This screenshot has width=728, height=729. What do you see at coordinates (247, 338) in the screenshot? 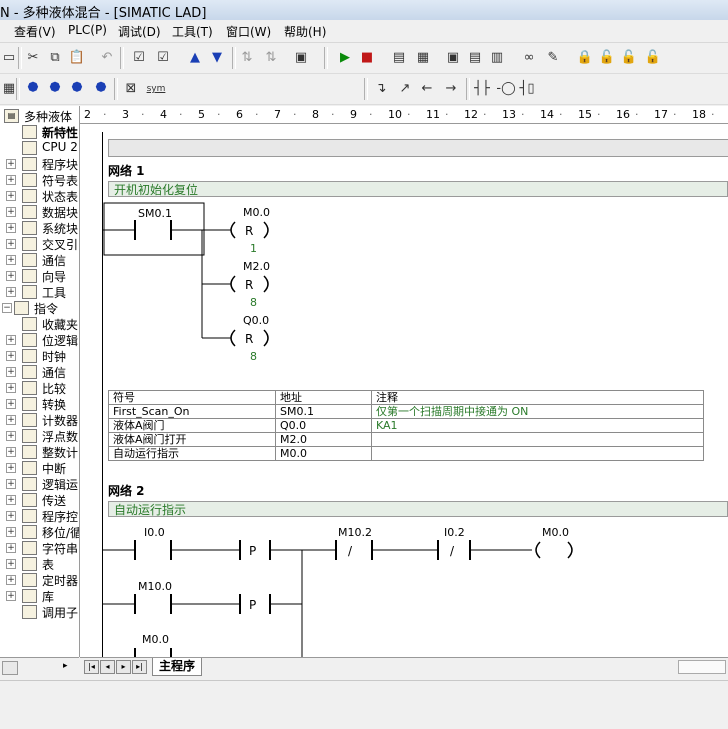
I see `coil-q0-0: Q0.0 R 8` at bounding box center [247, 338].